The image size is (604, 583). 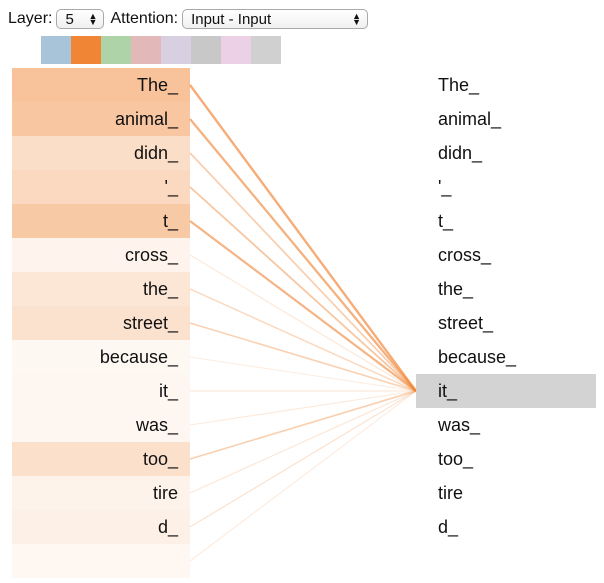 What do you see at coordinates (144, 18) in the screenshot?
I see `attention-label: Attention:` at bounding box center [144, 18].